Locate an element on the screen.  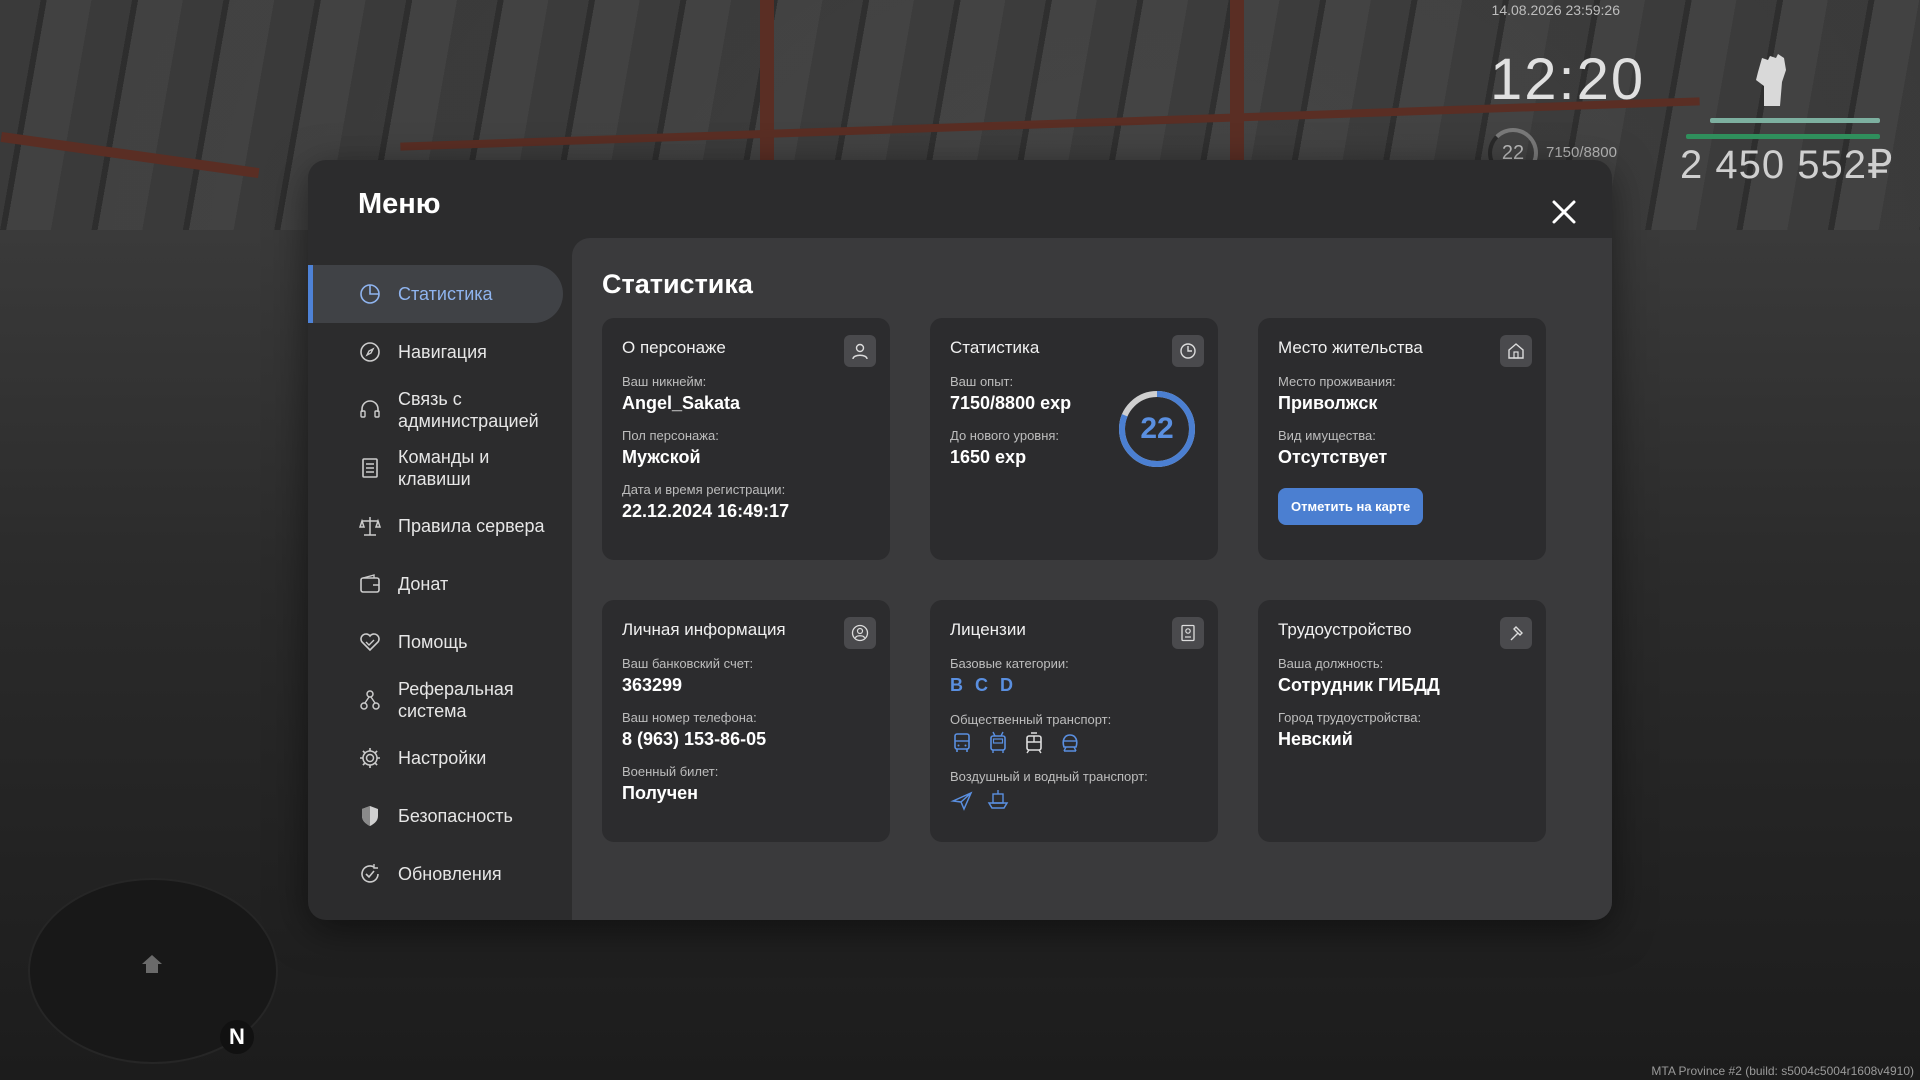
card-title: Личная информация is located at coordinates (704, 629).